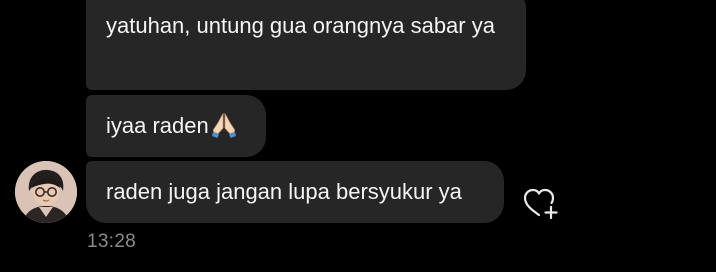  Describe the element at coordinates (112, 241) in the screenshot. I see `message-timestamp: 13:28` at that location.